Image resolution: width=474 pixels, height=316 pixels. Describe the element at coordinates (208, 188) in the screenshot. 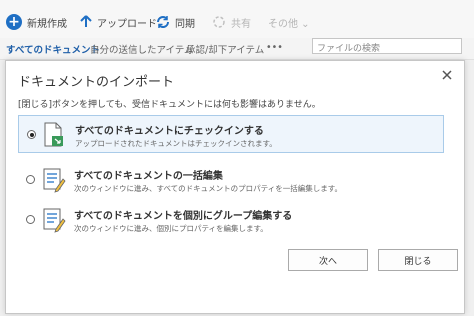

I see `option-description: 次のウィンドウに進み、すべてのドキュメントのプロパティを一括編集します。` at that location.